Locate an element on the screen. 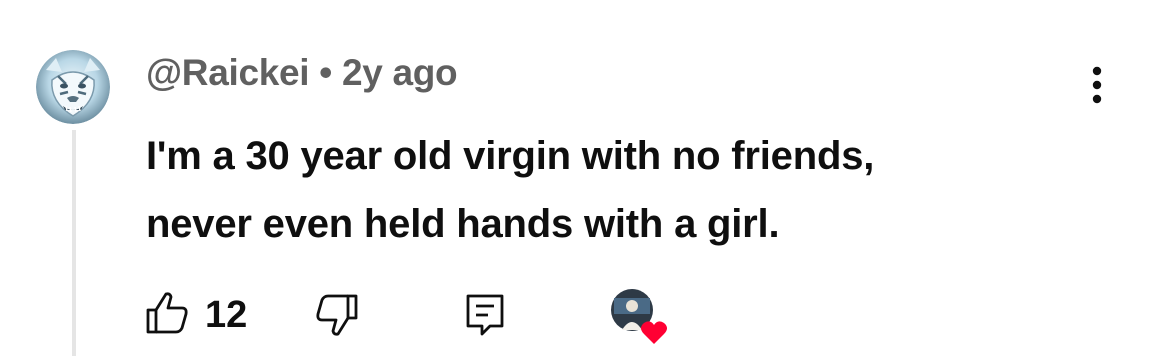 Image resolution: width=1170 pixels, height=356 pixels. comment-meta: @Raickei • 2y ago is located at coordinates (302, 73).